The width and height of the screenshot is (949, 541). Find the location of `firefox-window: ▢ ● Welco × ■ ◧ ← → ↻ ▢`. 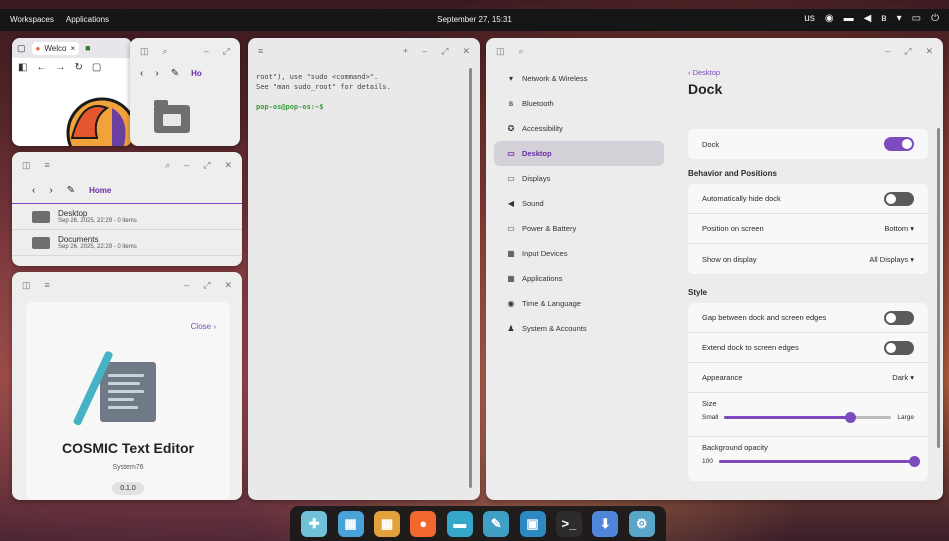

firefox-window: ▢ ● Welco × ■ ◧ ← → ↻ ▢ is located at coordinates (72, 92).